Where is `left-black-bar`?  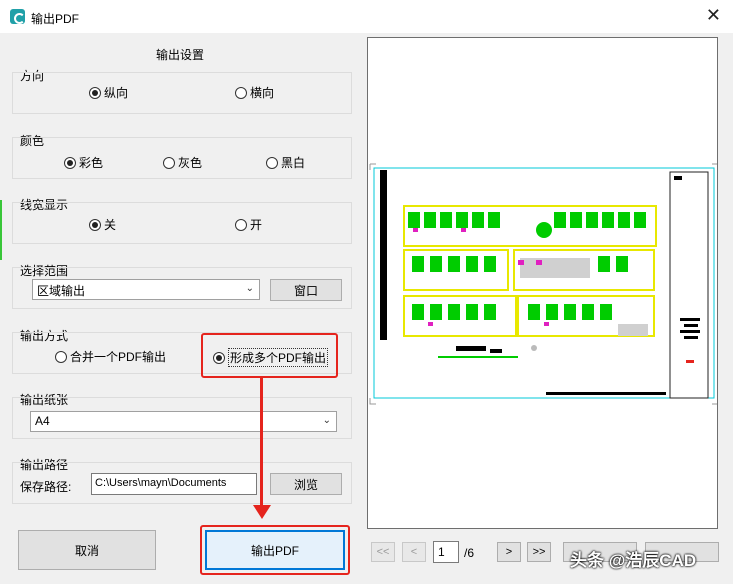
left-black-bar is located at coordinates (383, 255).